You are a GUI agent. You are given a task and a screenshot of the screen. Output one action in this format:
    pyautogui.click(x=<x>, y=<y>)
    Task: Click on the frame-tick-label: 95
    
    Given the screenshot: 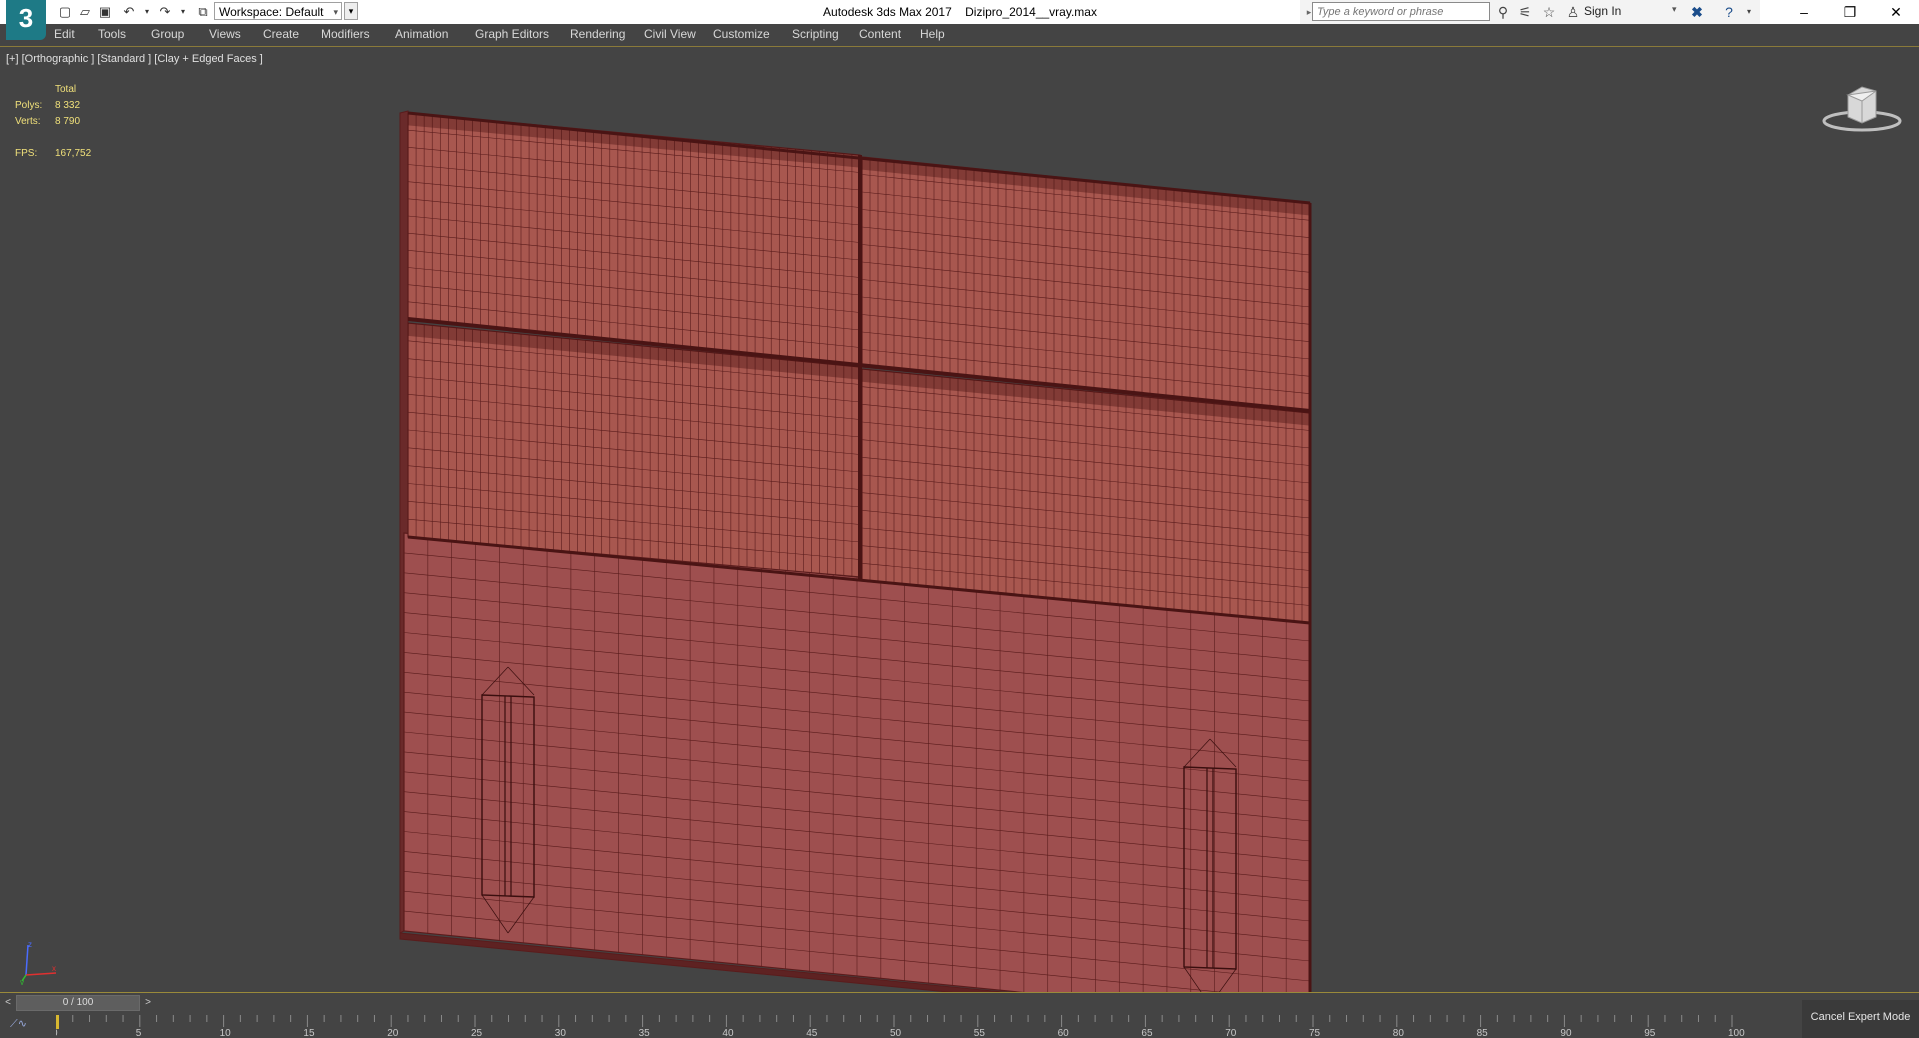 What is the action you would take?
    pyautogui.click(x=1650, y=1033)
    